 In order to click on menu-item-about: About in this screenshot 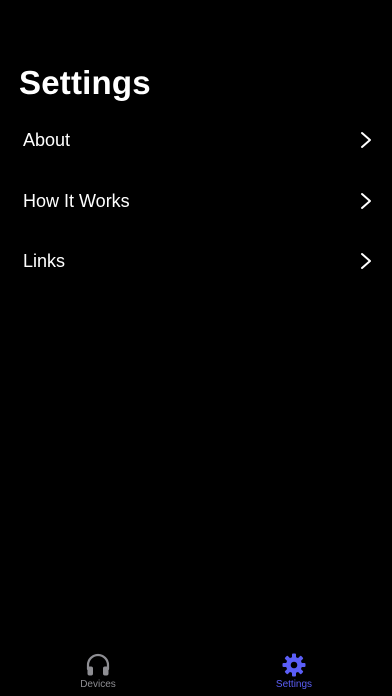, I will do `click(196, 140)`.